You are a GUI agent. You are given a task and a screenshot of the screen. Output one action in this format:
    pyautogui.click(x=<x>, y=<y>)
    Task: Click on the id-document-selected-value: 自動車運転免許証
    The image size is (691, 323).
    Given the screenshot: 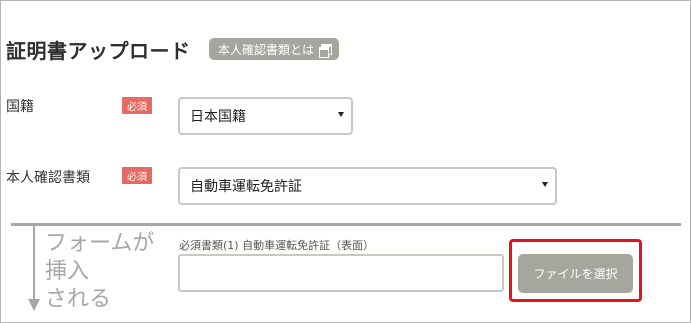 What is the action you would take?
    pyautogui.click(x=246, y=187)
    